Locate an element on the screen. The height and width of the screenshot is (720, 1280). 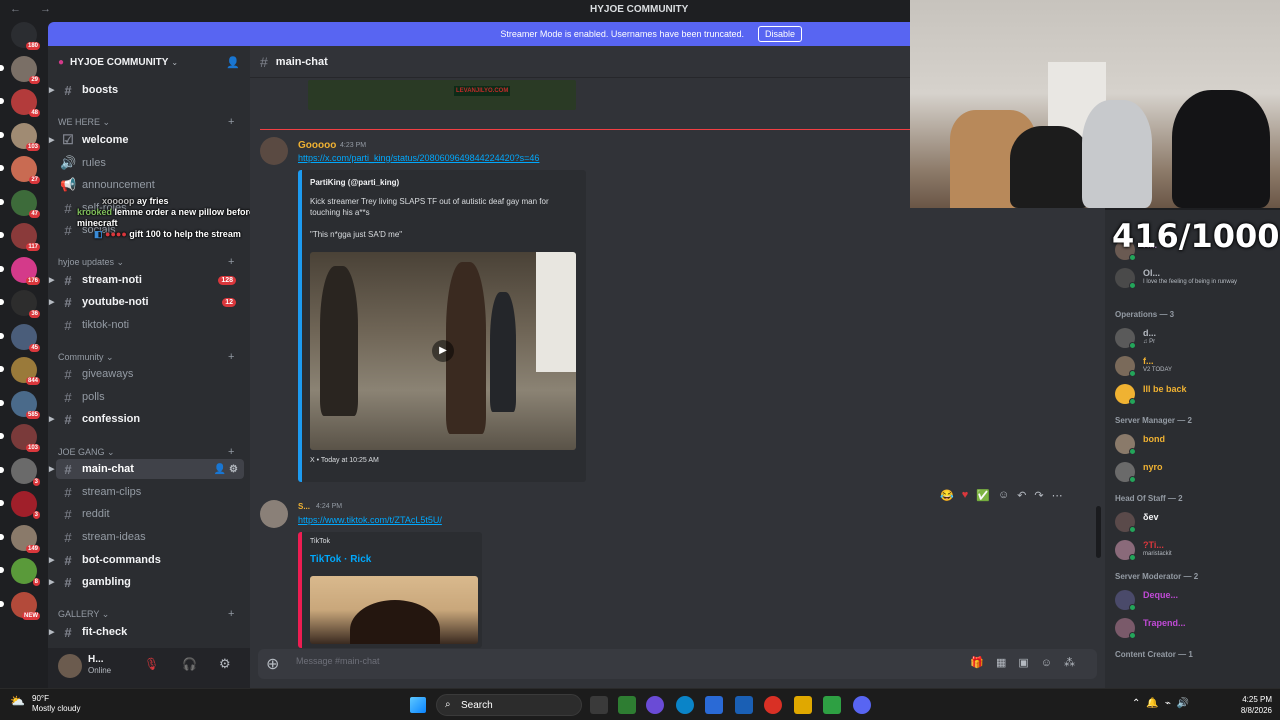
server-icon: 117 is located at coordinates (20, 237).